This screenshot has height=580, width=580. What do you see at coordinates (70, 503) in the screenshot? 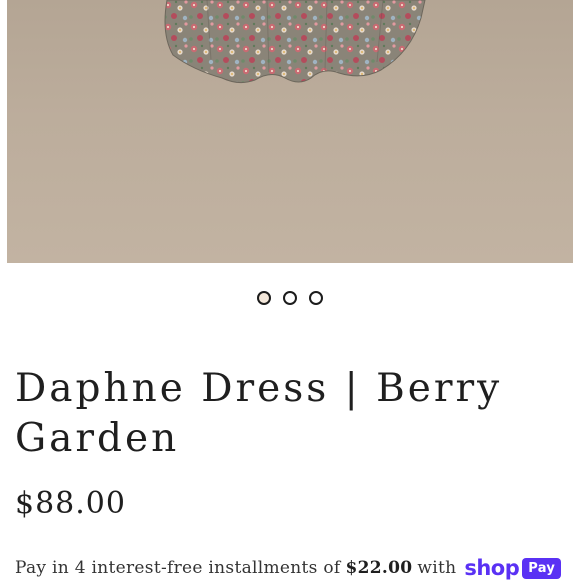
I see `product-price: $88.00` at bounding box center [70, 503].